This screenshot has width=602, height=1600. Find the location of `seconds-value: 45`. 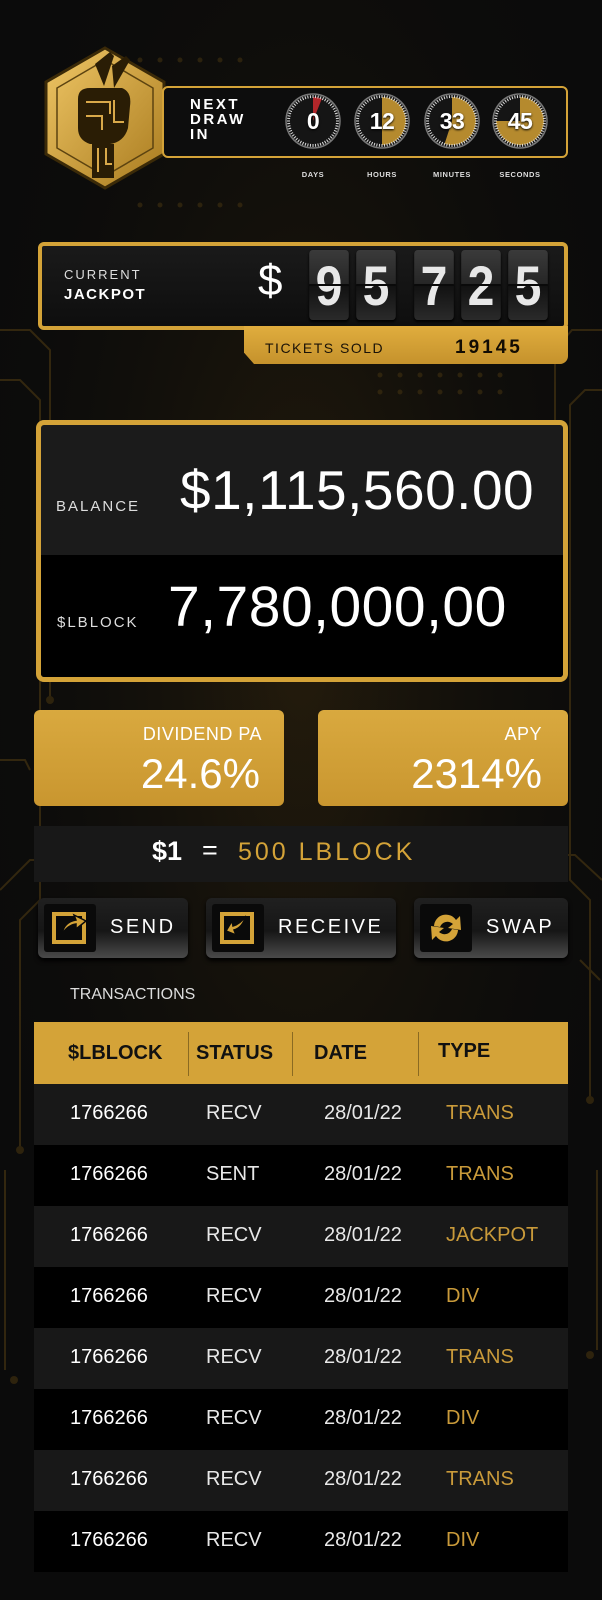

seconds-value: 45 is located at coordinates (520, 120).